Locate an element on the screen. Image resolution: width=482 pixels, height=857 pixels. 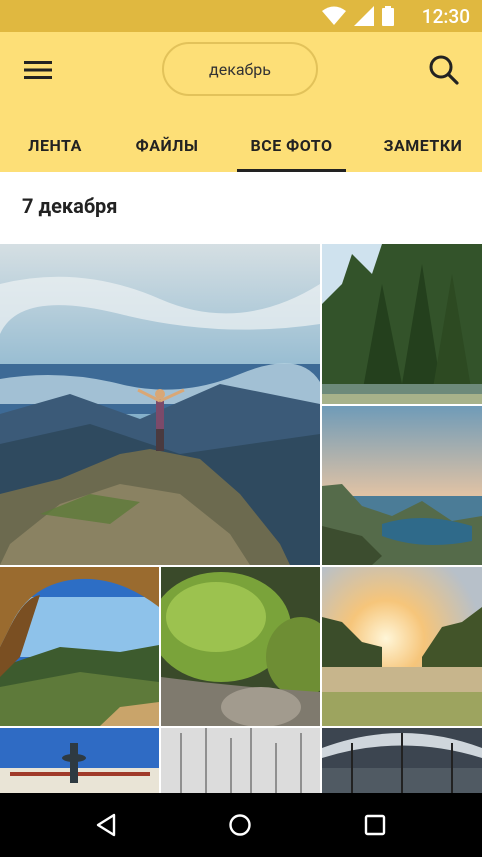
cellular-icon is located at coordinates (364, 16).